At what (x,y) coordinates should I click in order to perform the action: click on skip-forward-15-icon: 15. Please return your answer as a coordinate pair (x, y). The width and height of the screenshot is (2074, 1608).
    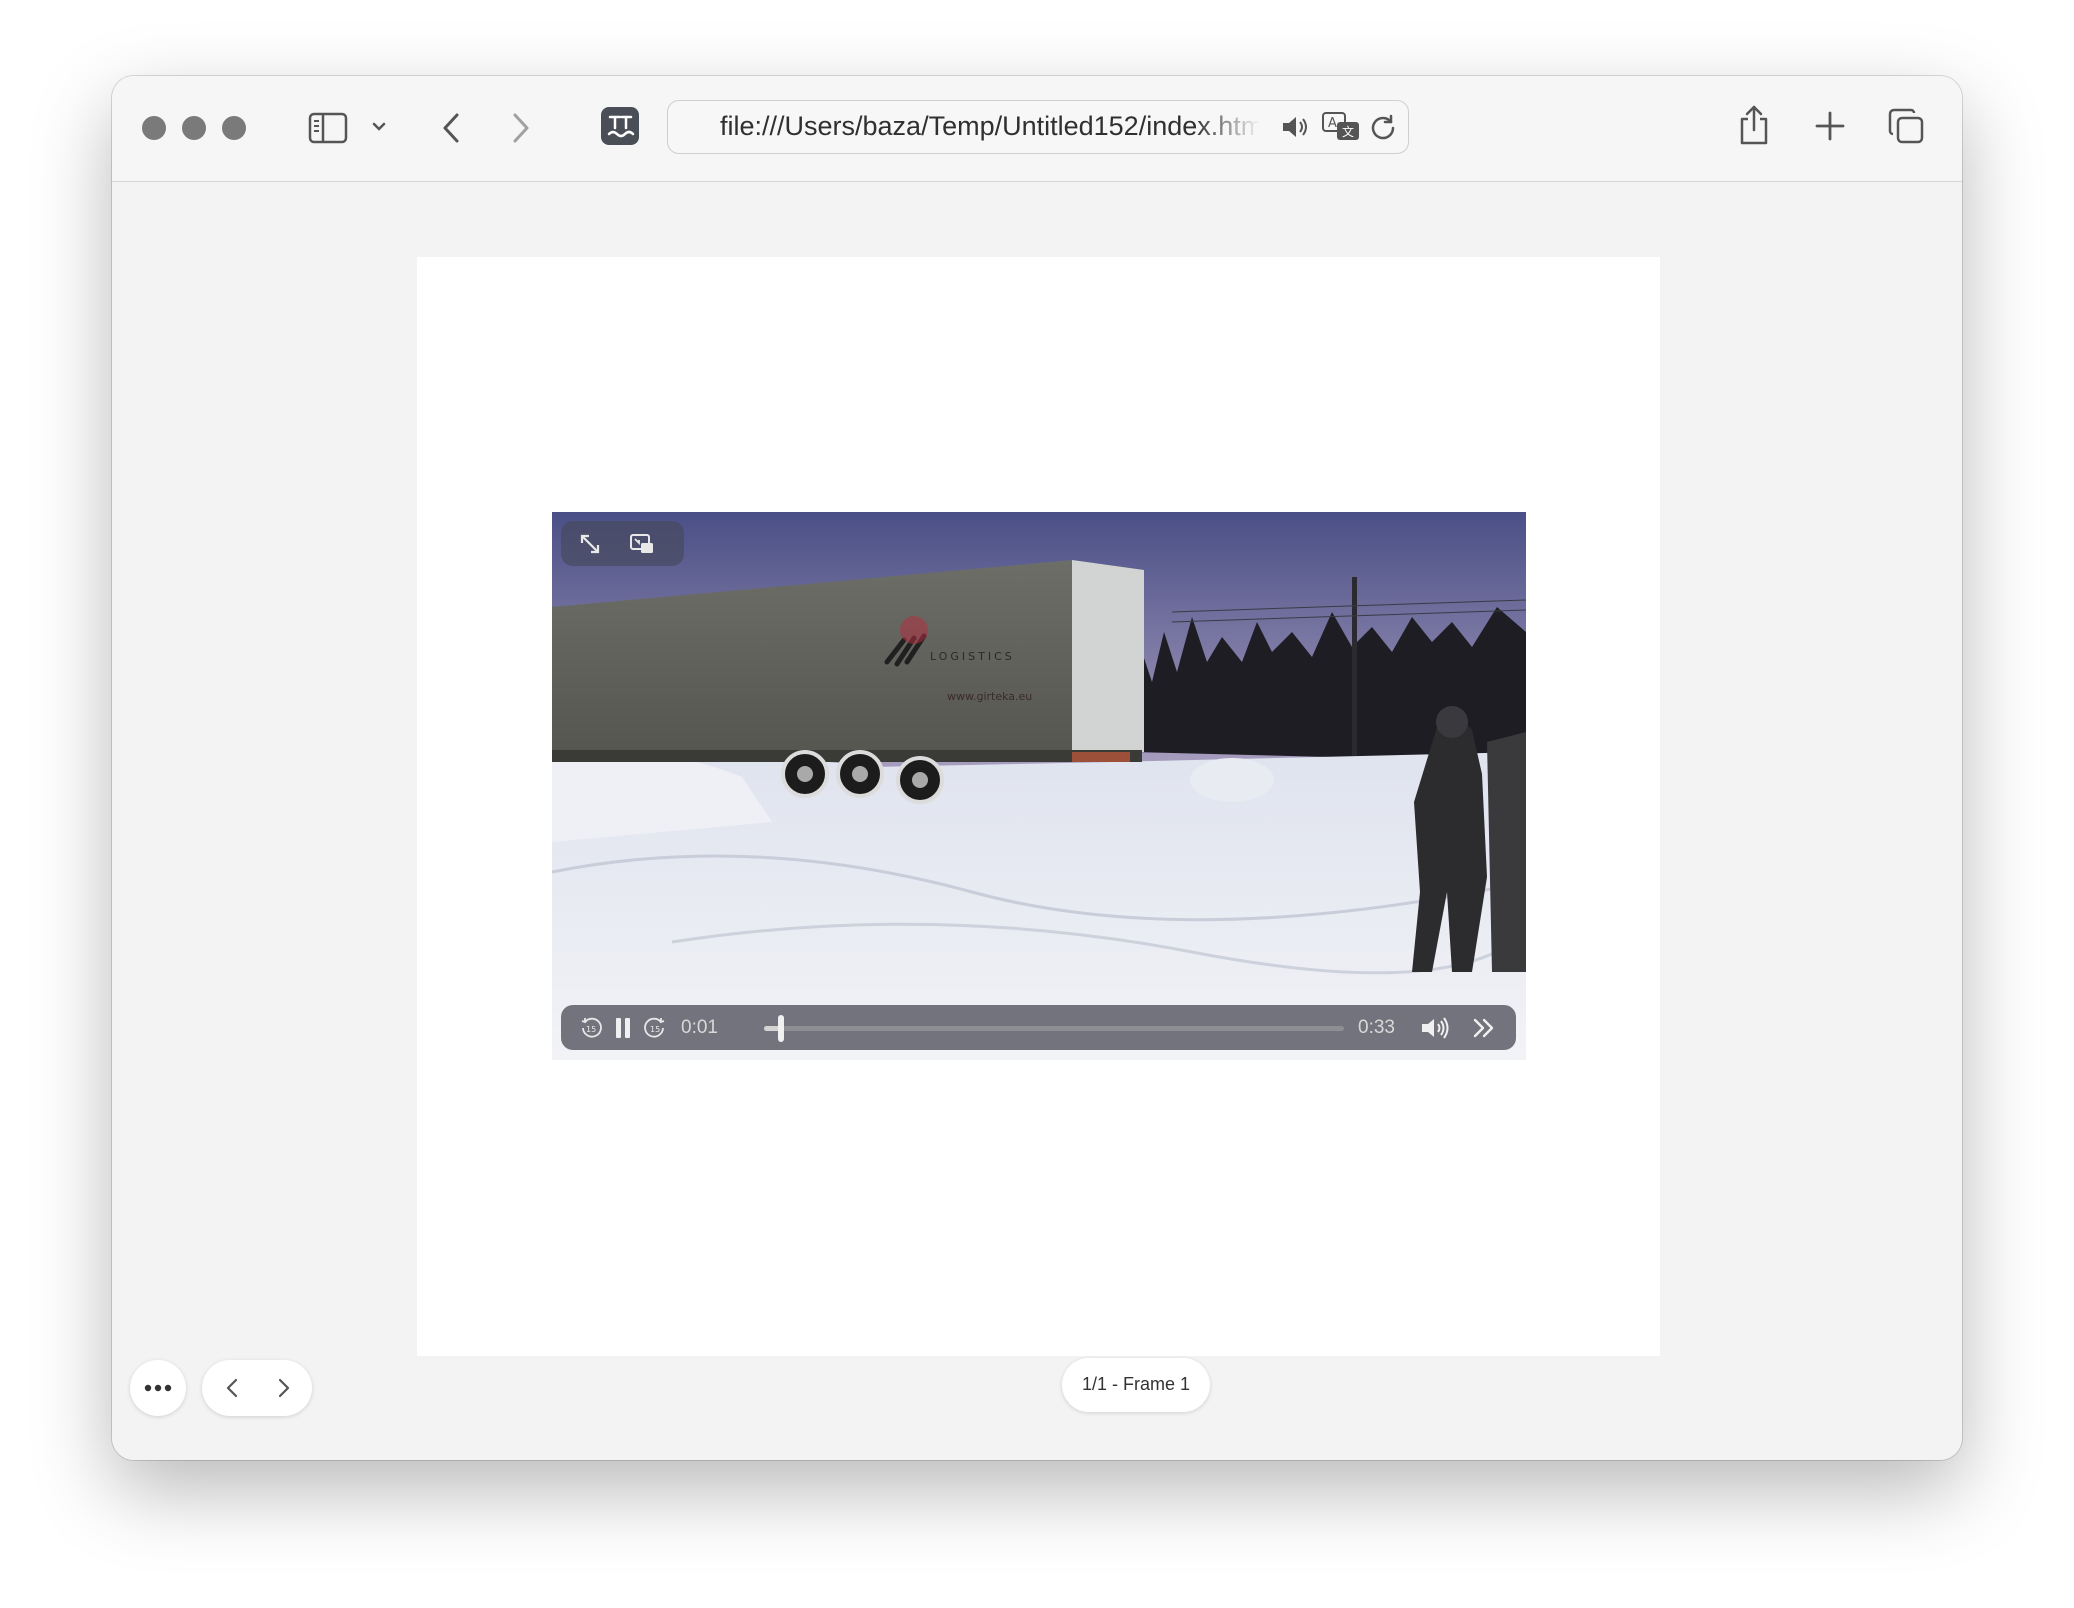
    Looking at the image, I should click on (655, 1028).